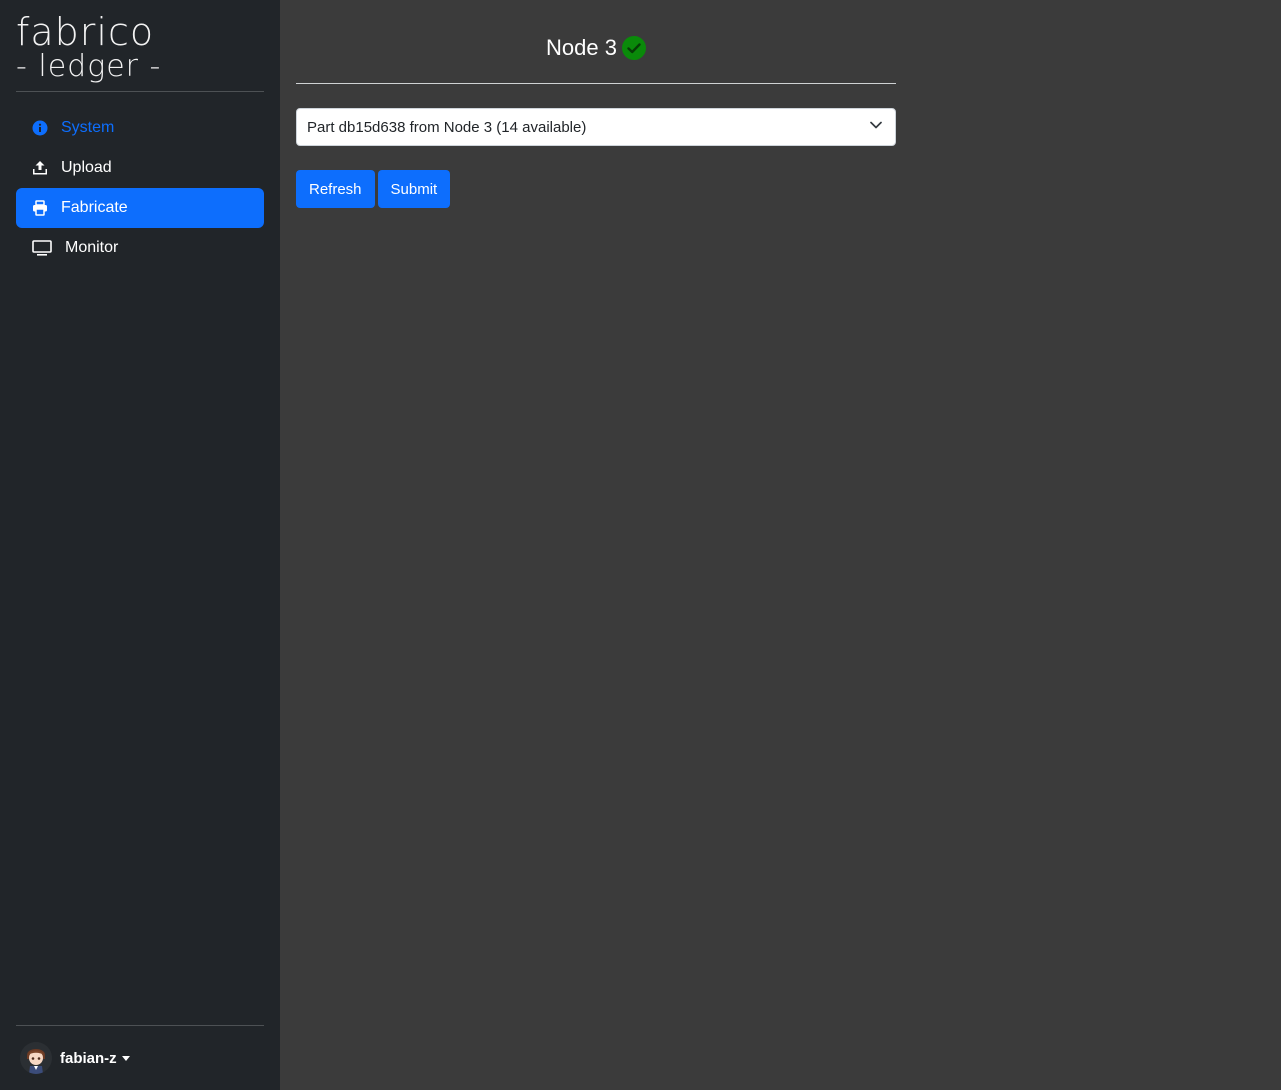 The width and height of the screenshot is (1281, 1090). Describe the element at coordinates (414, 189) in the screenshot. I see `submit-button: Submit` at that location.